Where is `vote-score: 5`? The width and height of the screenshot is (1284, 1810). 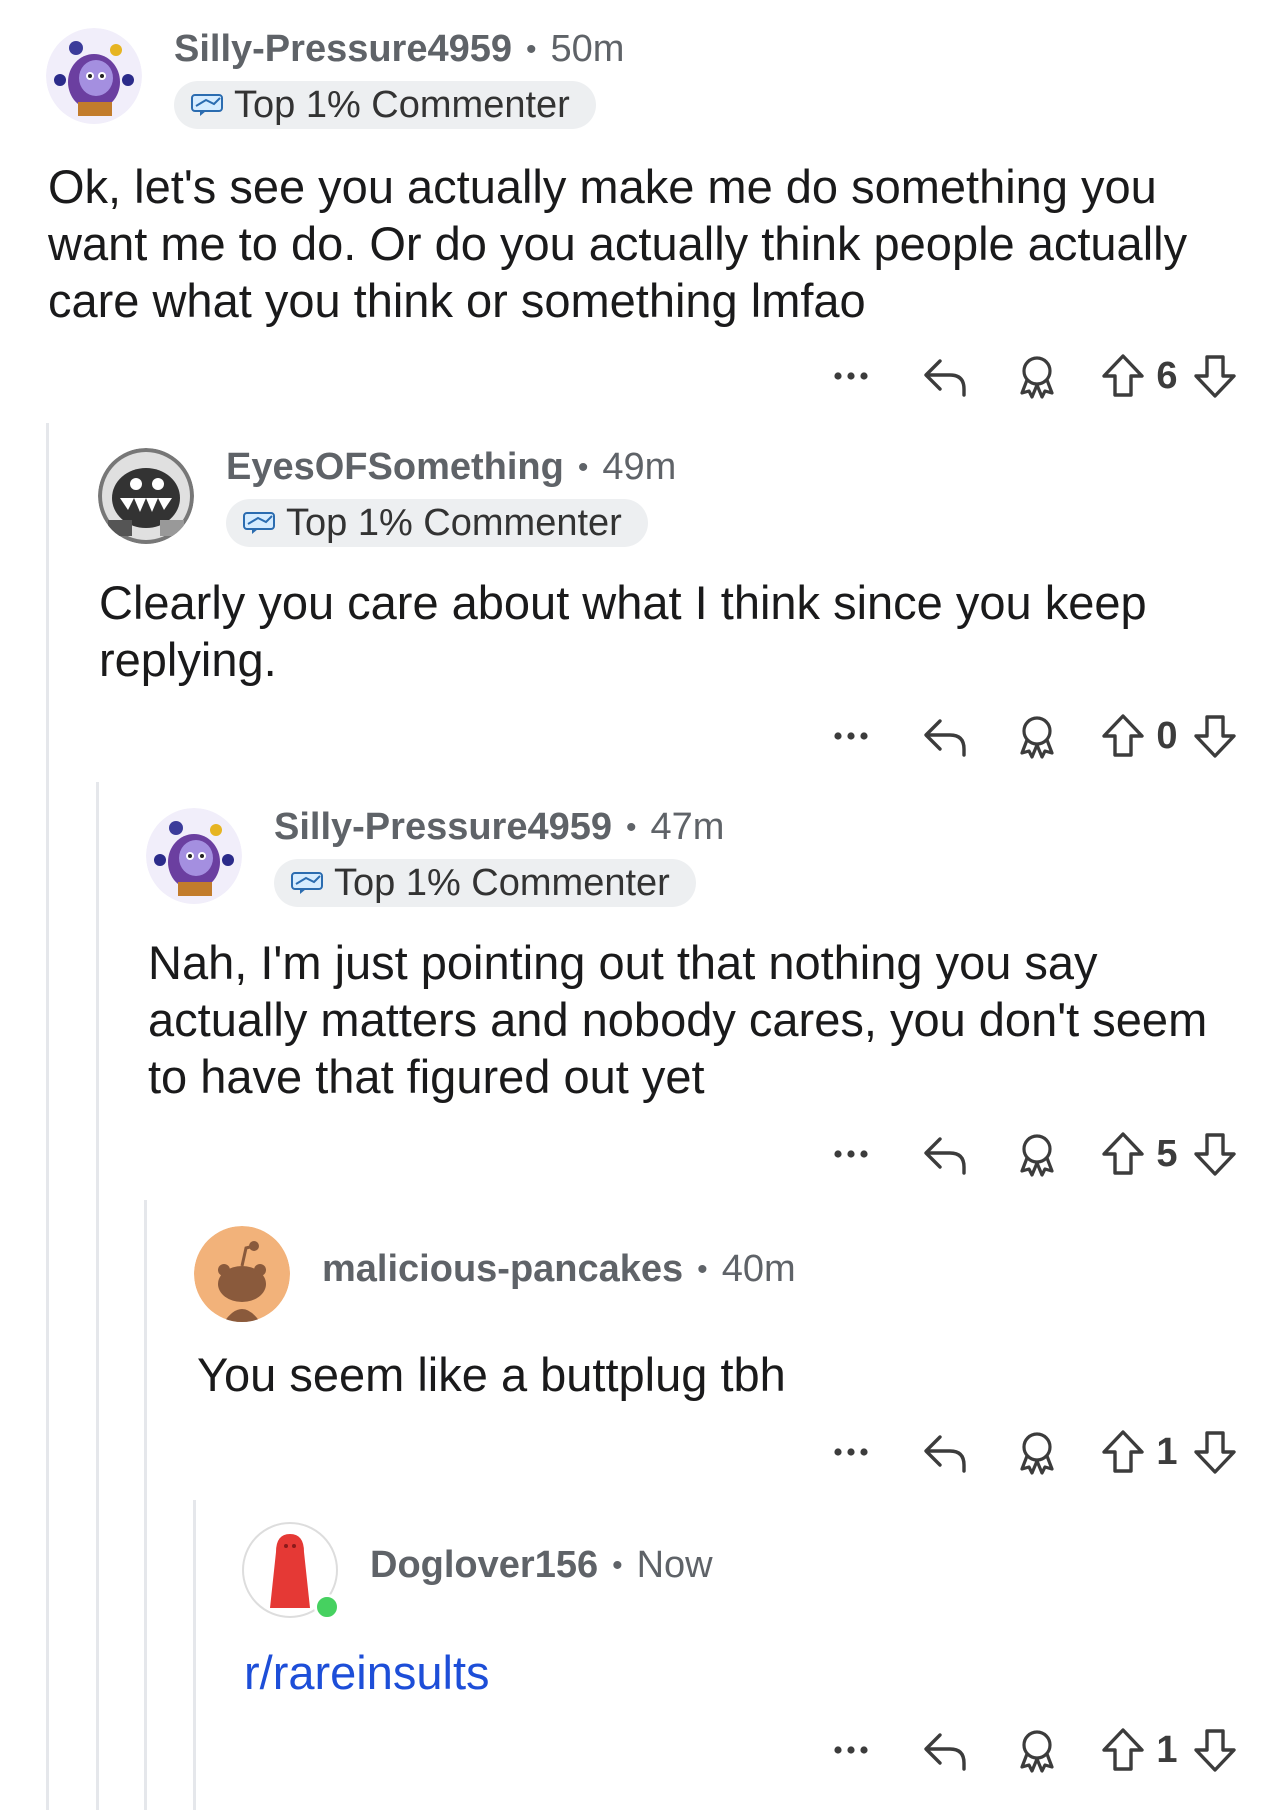
vote-score: 5 is located at coordinates (1167, 1153).